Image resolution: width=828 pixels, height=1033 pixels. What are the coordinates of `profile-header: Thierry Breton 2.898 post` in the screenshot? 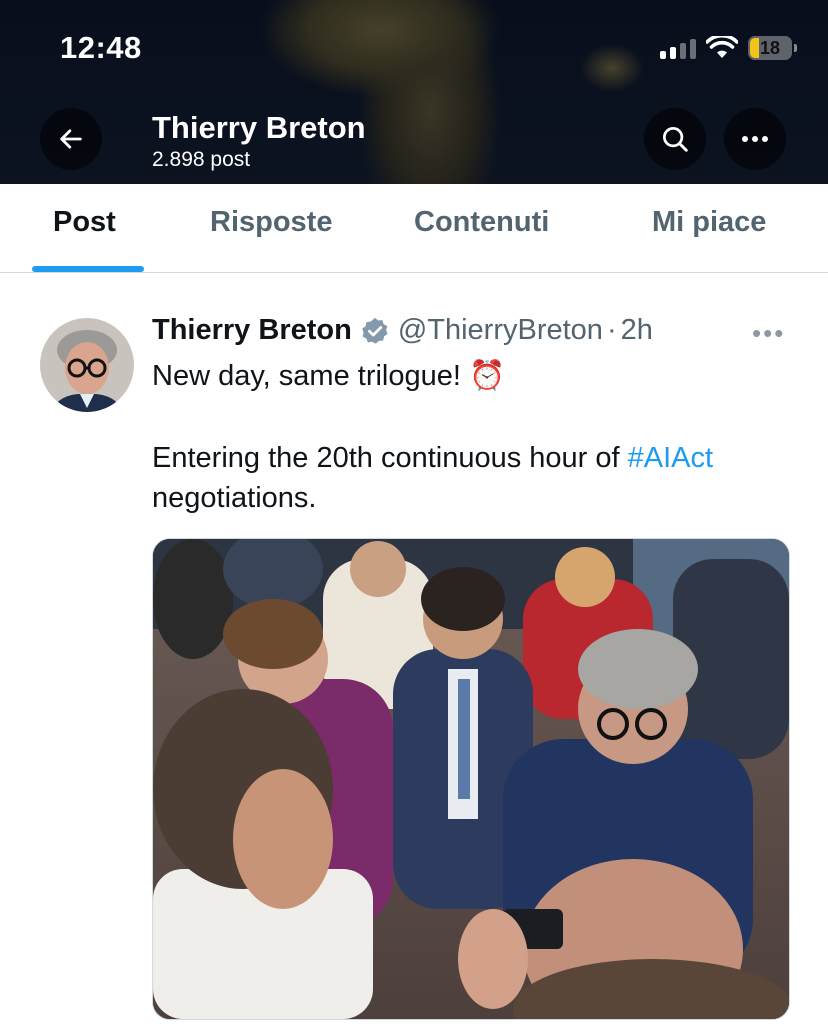 It's located at (259, 141).